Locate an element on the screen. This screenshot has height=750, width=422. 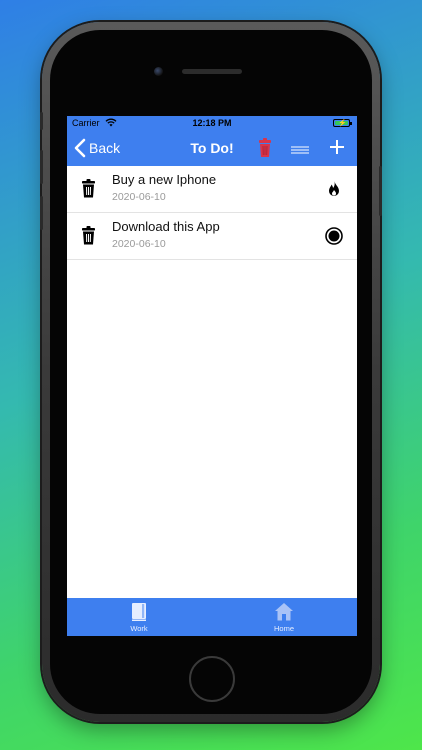
house-icon is located at coordinates (284, 612).